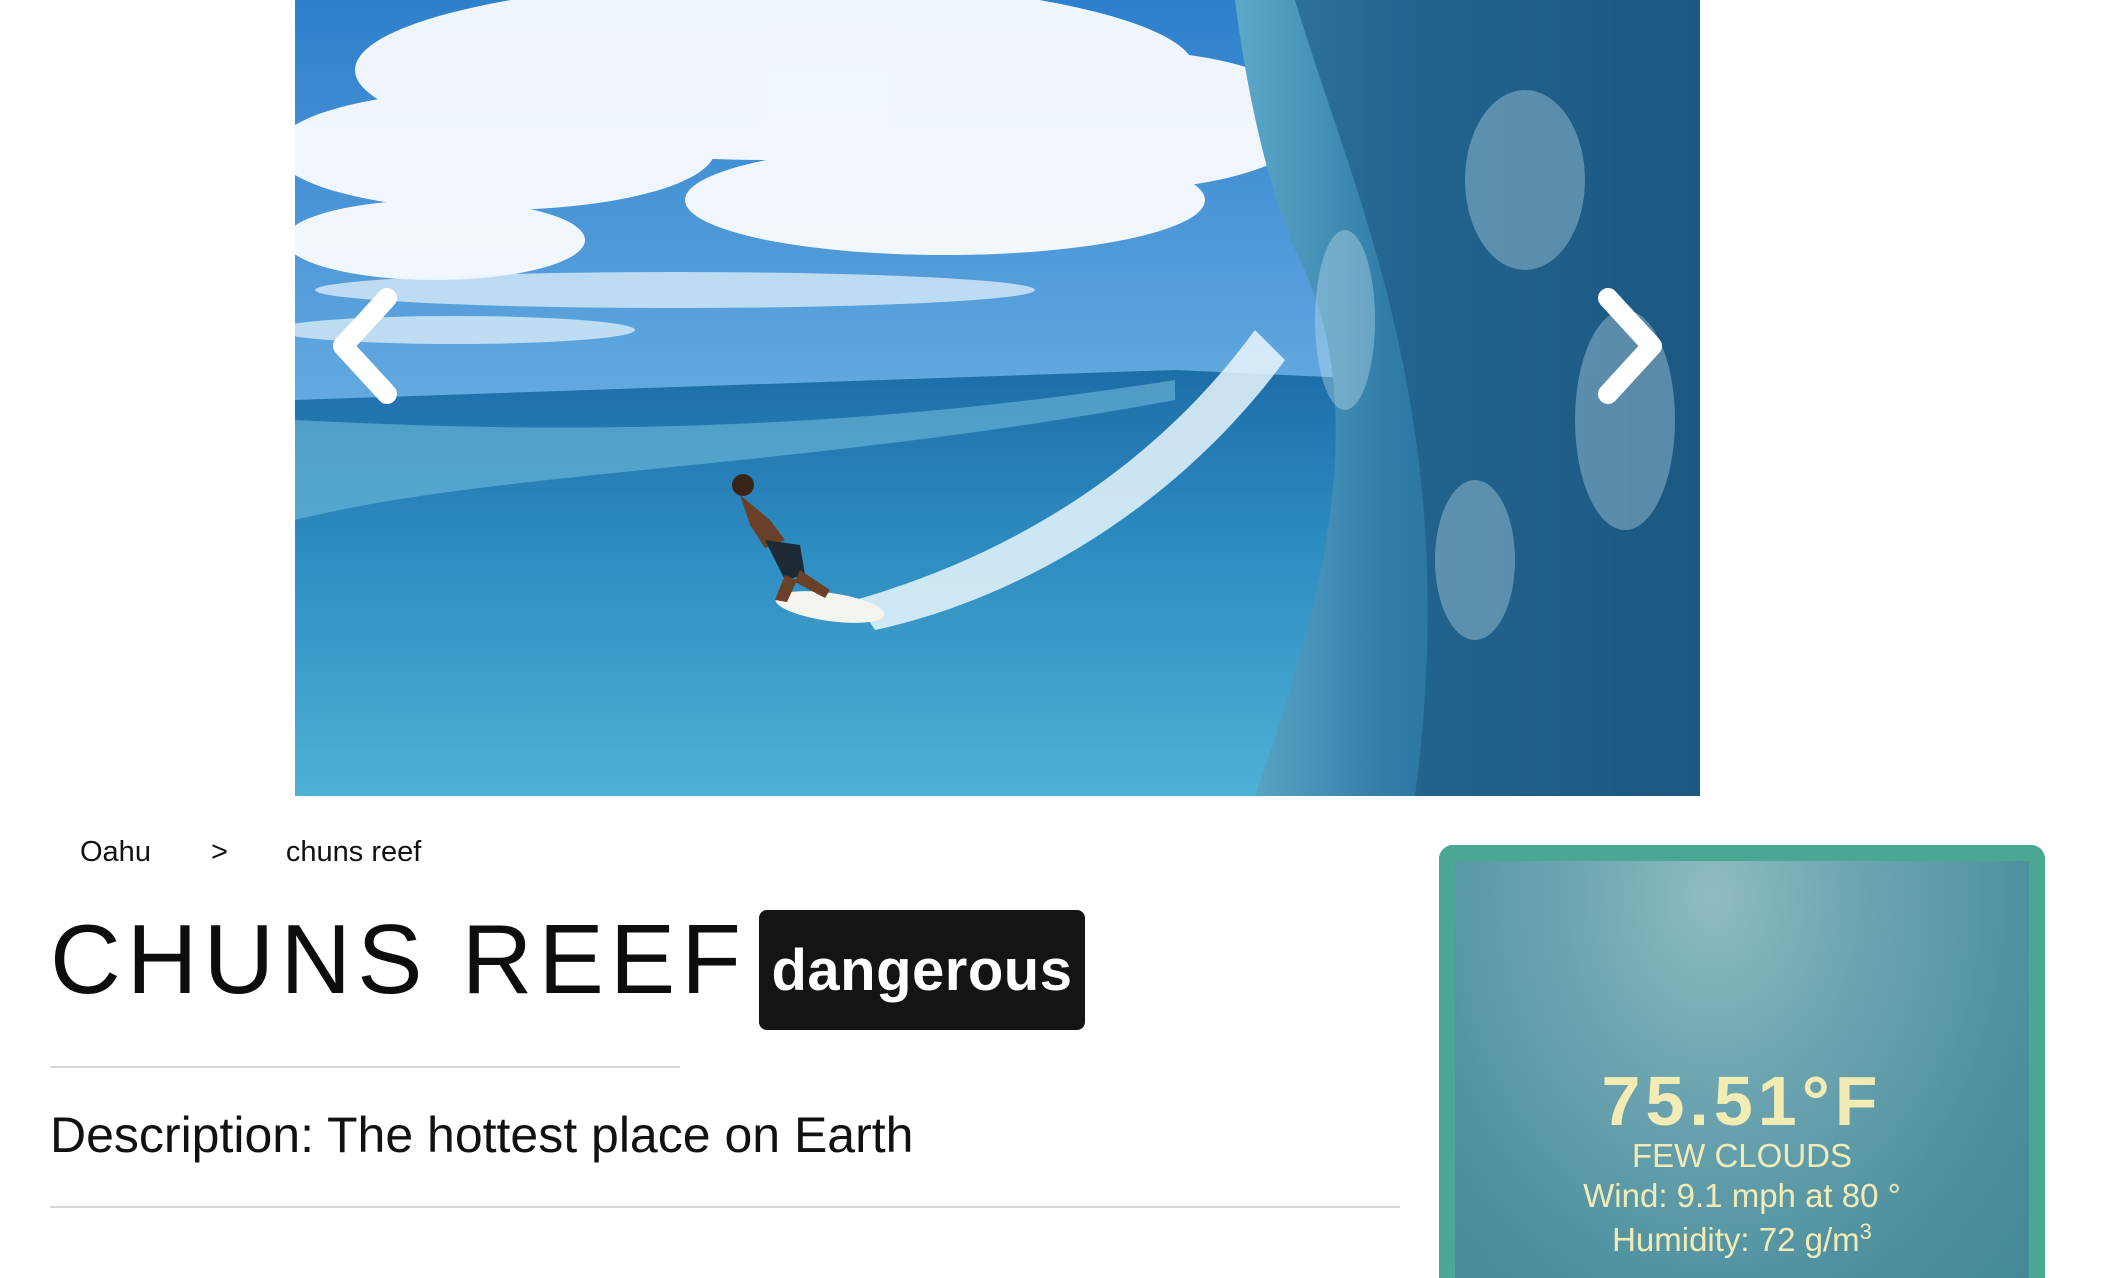 The width and height of the screenshot is (2108, 1278). What do you see at coordinates (1742, 1101) in the screenshot?
I see `weather-temperature: 75.51°F` at bounding box center [1742, 1101].